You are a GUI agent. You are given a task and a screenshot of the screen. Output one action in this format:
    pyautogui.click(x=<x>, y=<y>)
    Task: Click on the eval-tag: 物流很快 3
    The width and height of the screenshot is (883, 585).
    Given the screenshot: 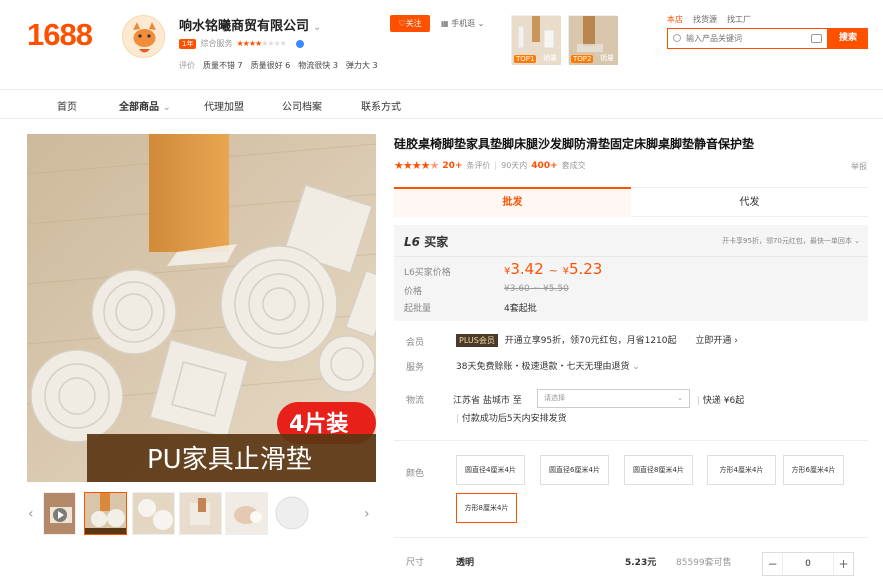 What is the action you would take?
    pyautogui.click(x=318, y=65)
    